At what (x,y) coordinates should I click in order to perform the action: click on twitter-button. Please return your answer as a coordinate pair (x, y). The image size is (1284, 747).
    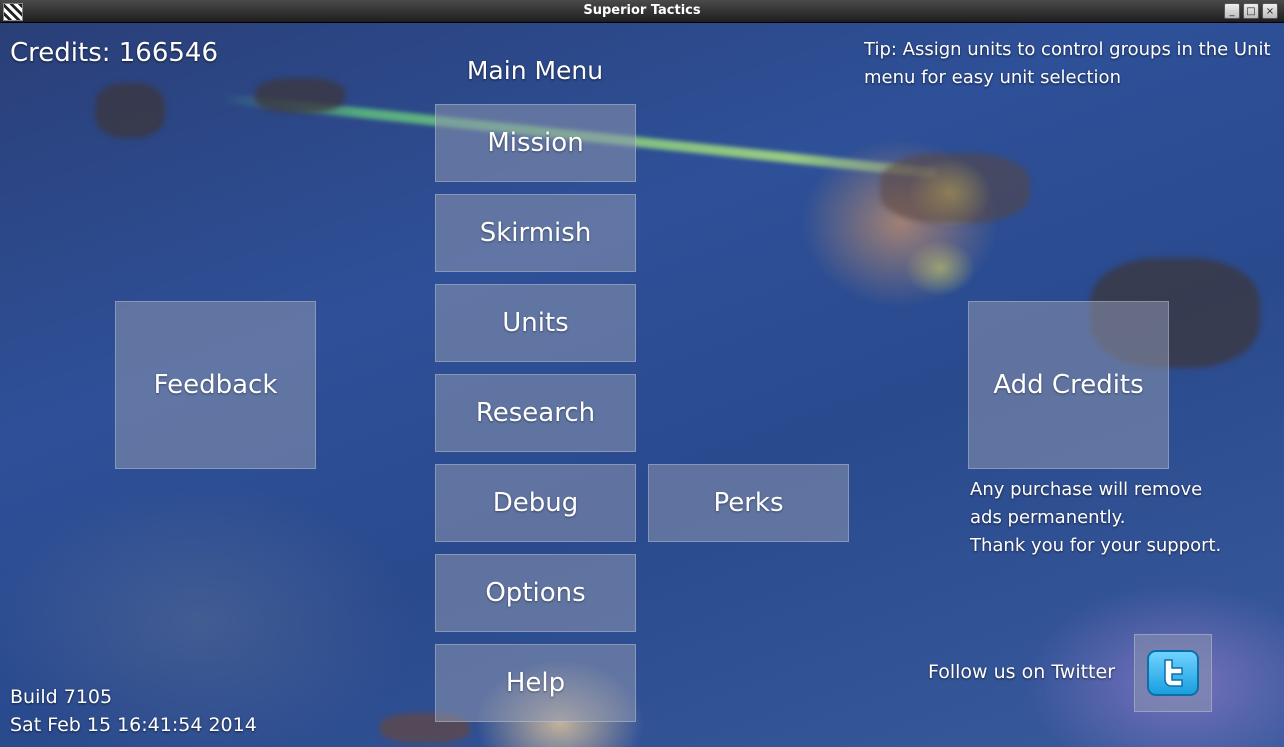
    Looking at the image, I should click on (1173, 673).